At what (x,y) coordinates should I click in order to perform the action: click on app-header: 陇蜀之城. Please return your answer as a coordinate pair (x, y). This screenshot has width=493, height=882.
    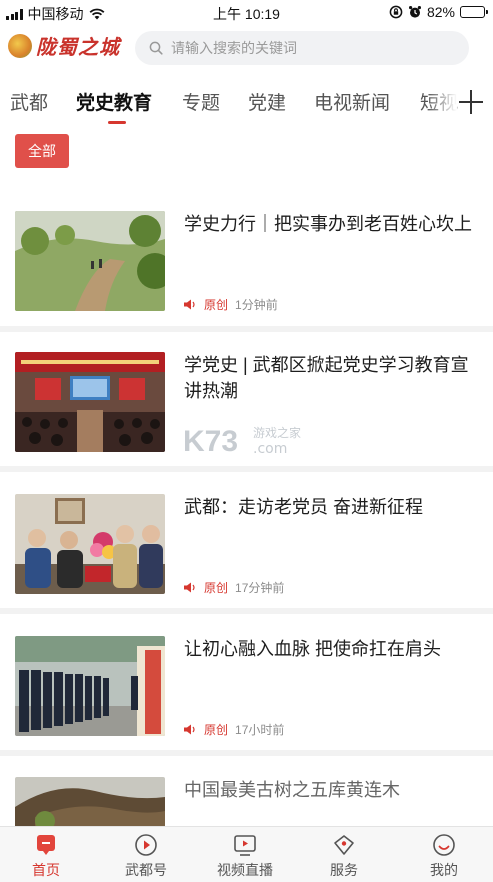
    Looking at the image, I should click on (246, 48).